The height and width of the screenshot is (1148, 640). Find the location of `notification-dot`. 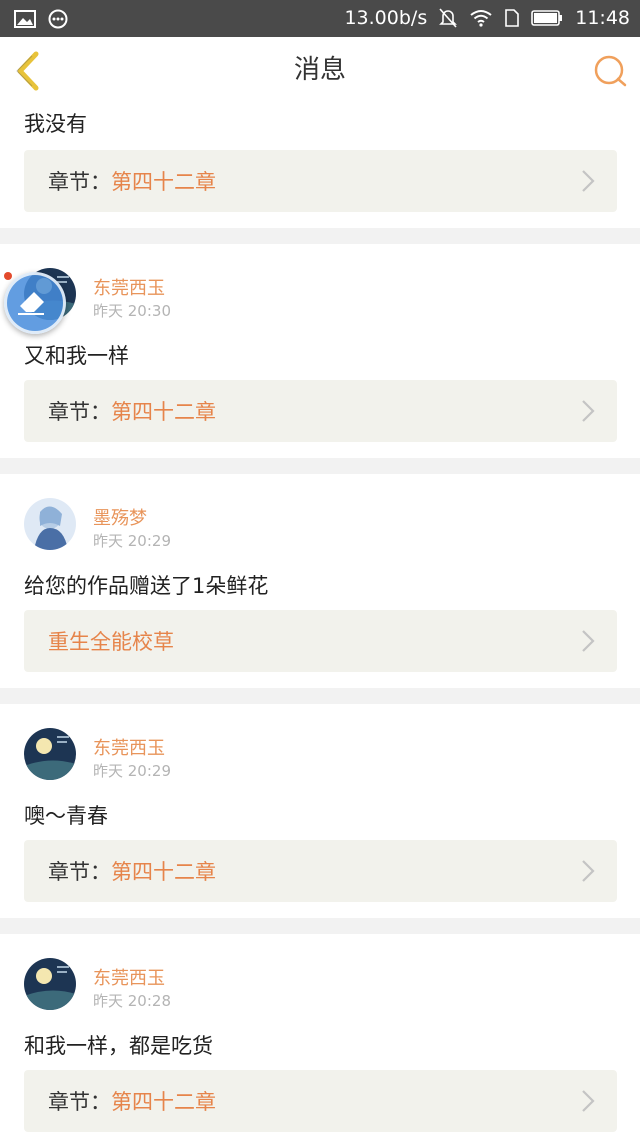

notification-dot is located at coordinates (8, 276).